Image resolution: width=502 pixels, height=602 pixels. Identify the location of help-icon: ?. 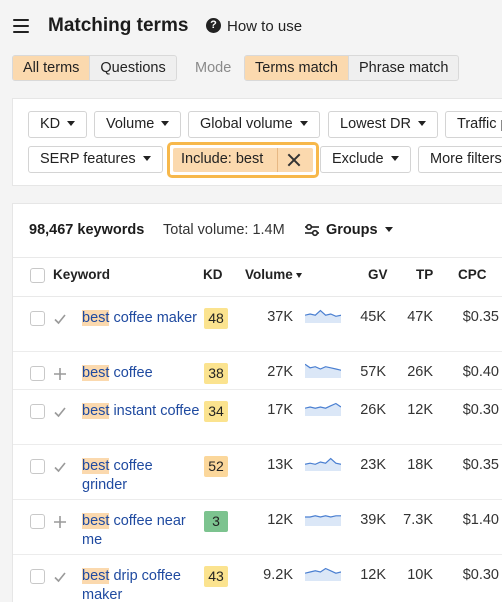
(213, 25).